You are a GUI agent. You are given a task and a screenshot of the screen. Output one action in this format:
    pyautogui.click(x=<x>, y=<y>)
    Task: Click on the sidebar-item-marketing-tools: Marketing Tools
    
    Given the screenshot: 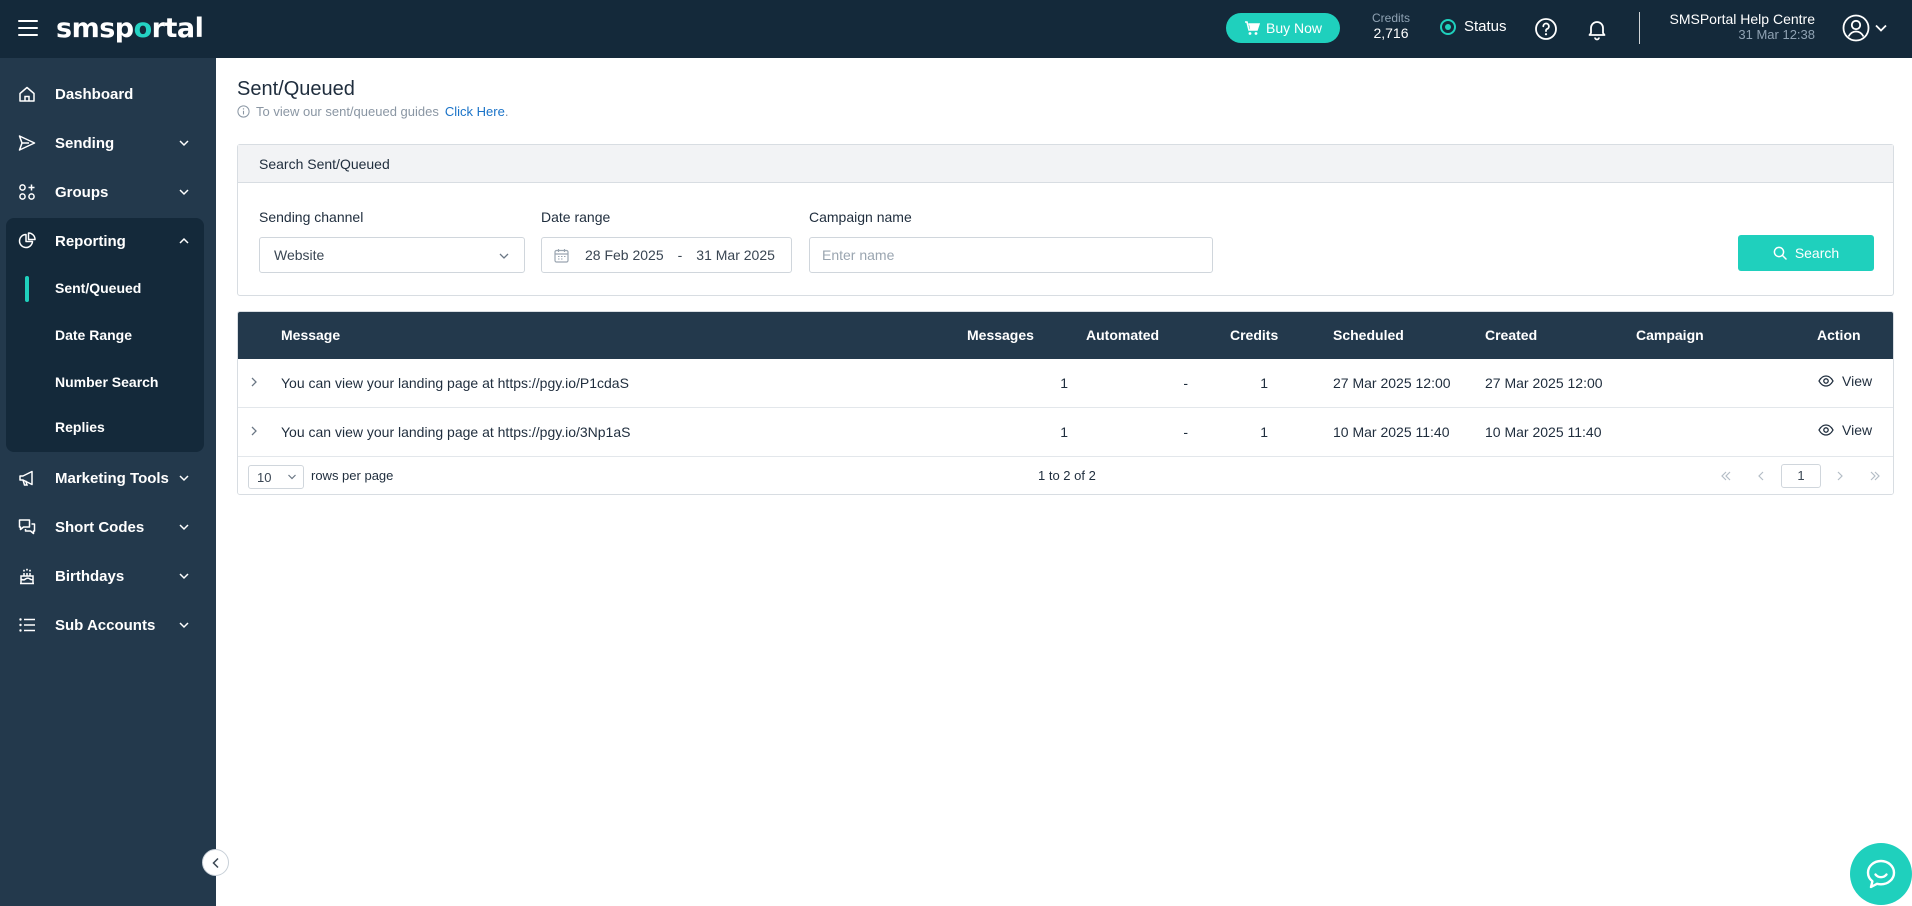 What is the action you would take?
    pyautogui.click(x=108, y=478)
    